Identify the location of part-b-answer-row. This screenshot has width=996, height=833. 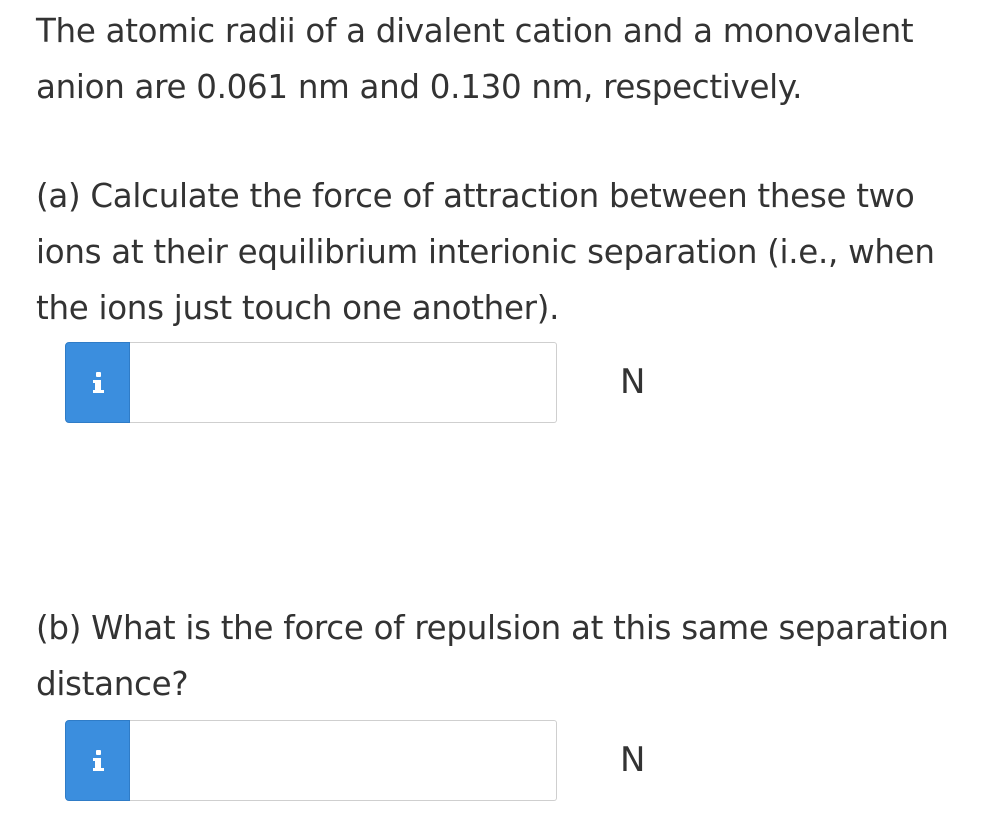
(311, 760).